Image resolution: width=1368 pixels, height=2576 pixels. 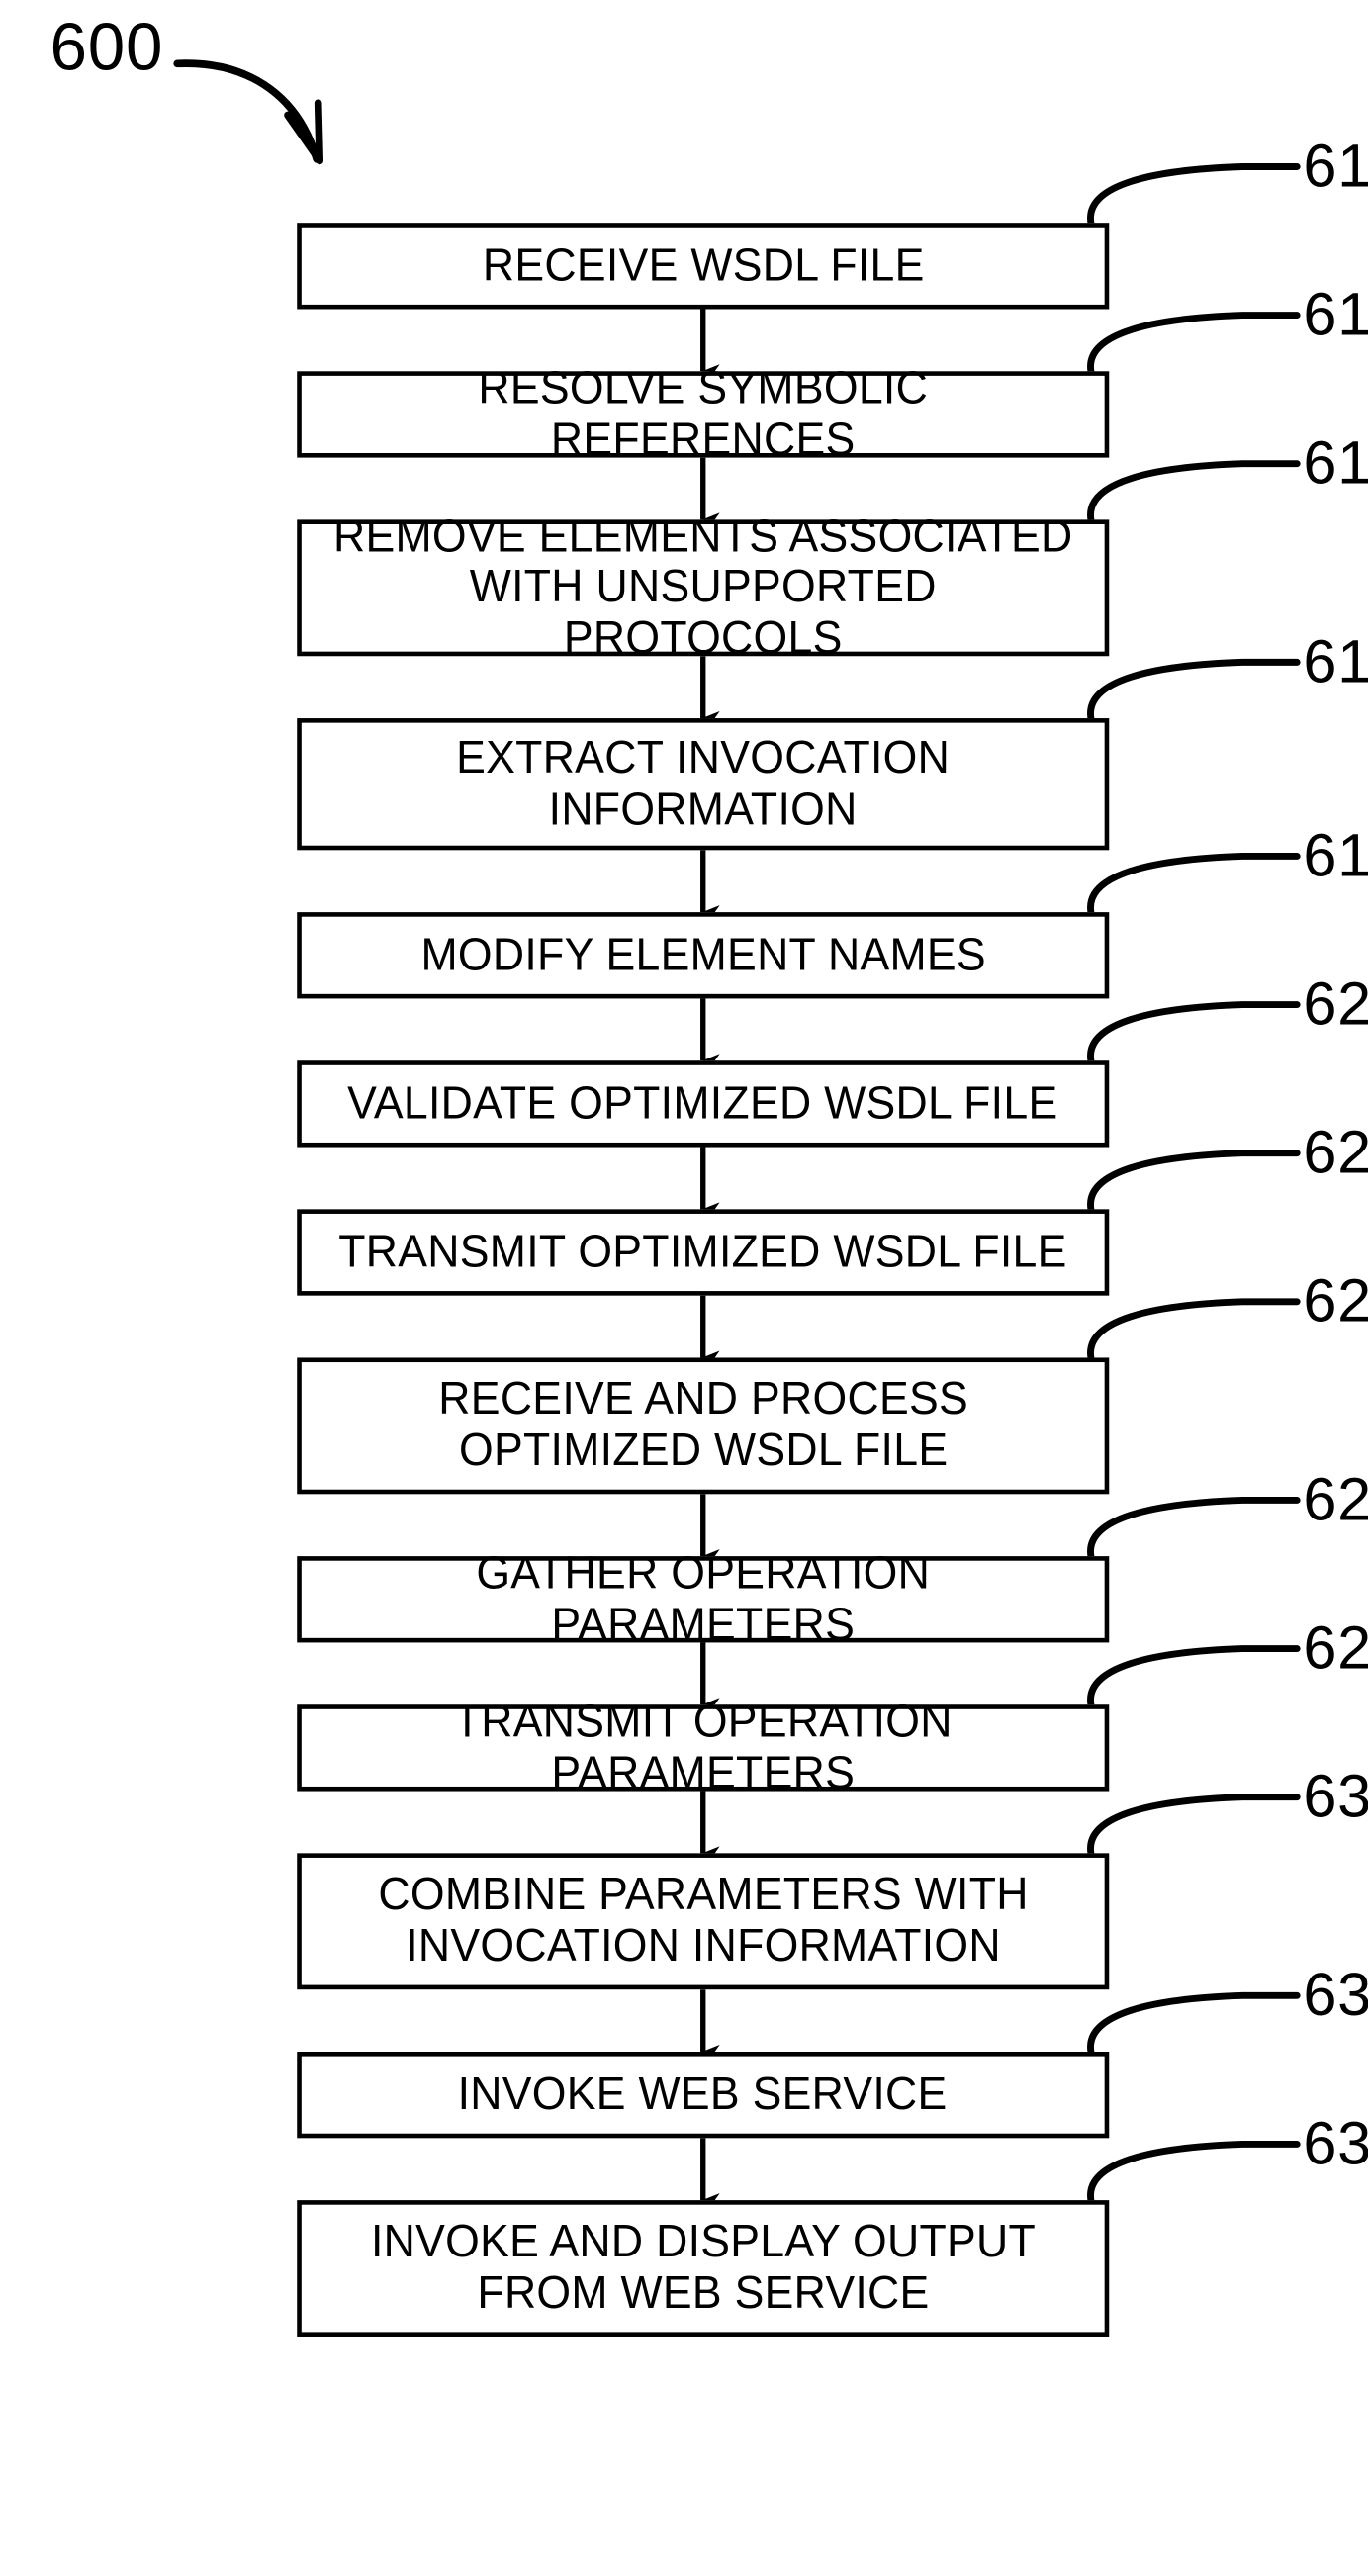 What do you see at coordinates (1336, 1649) in the screenshot?
I see `reference-numeral-628: 628` at bounding box center [1336, 1649].